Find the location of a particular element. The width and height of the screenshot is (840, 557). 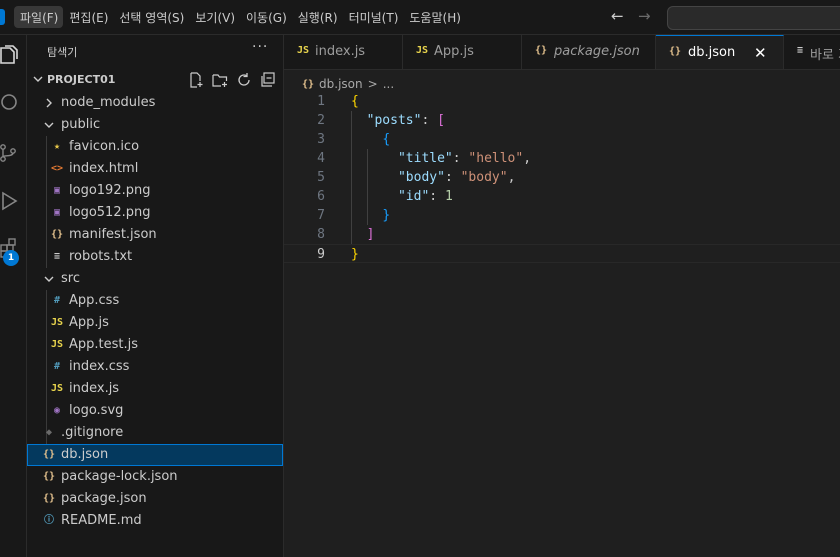

svg-file-icon: ◉ is located at coordinates (57, 410).